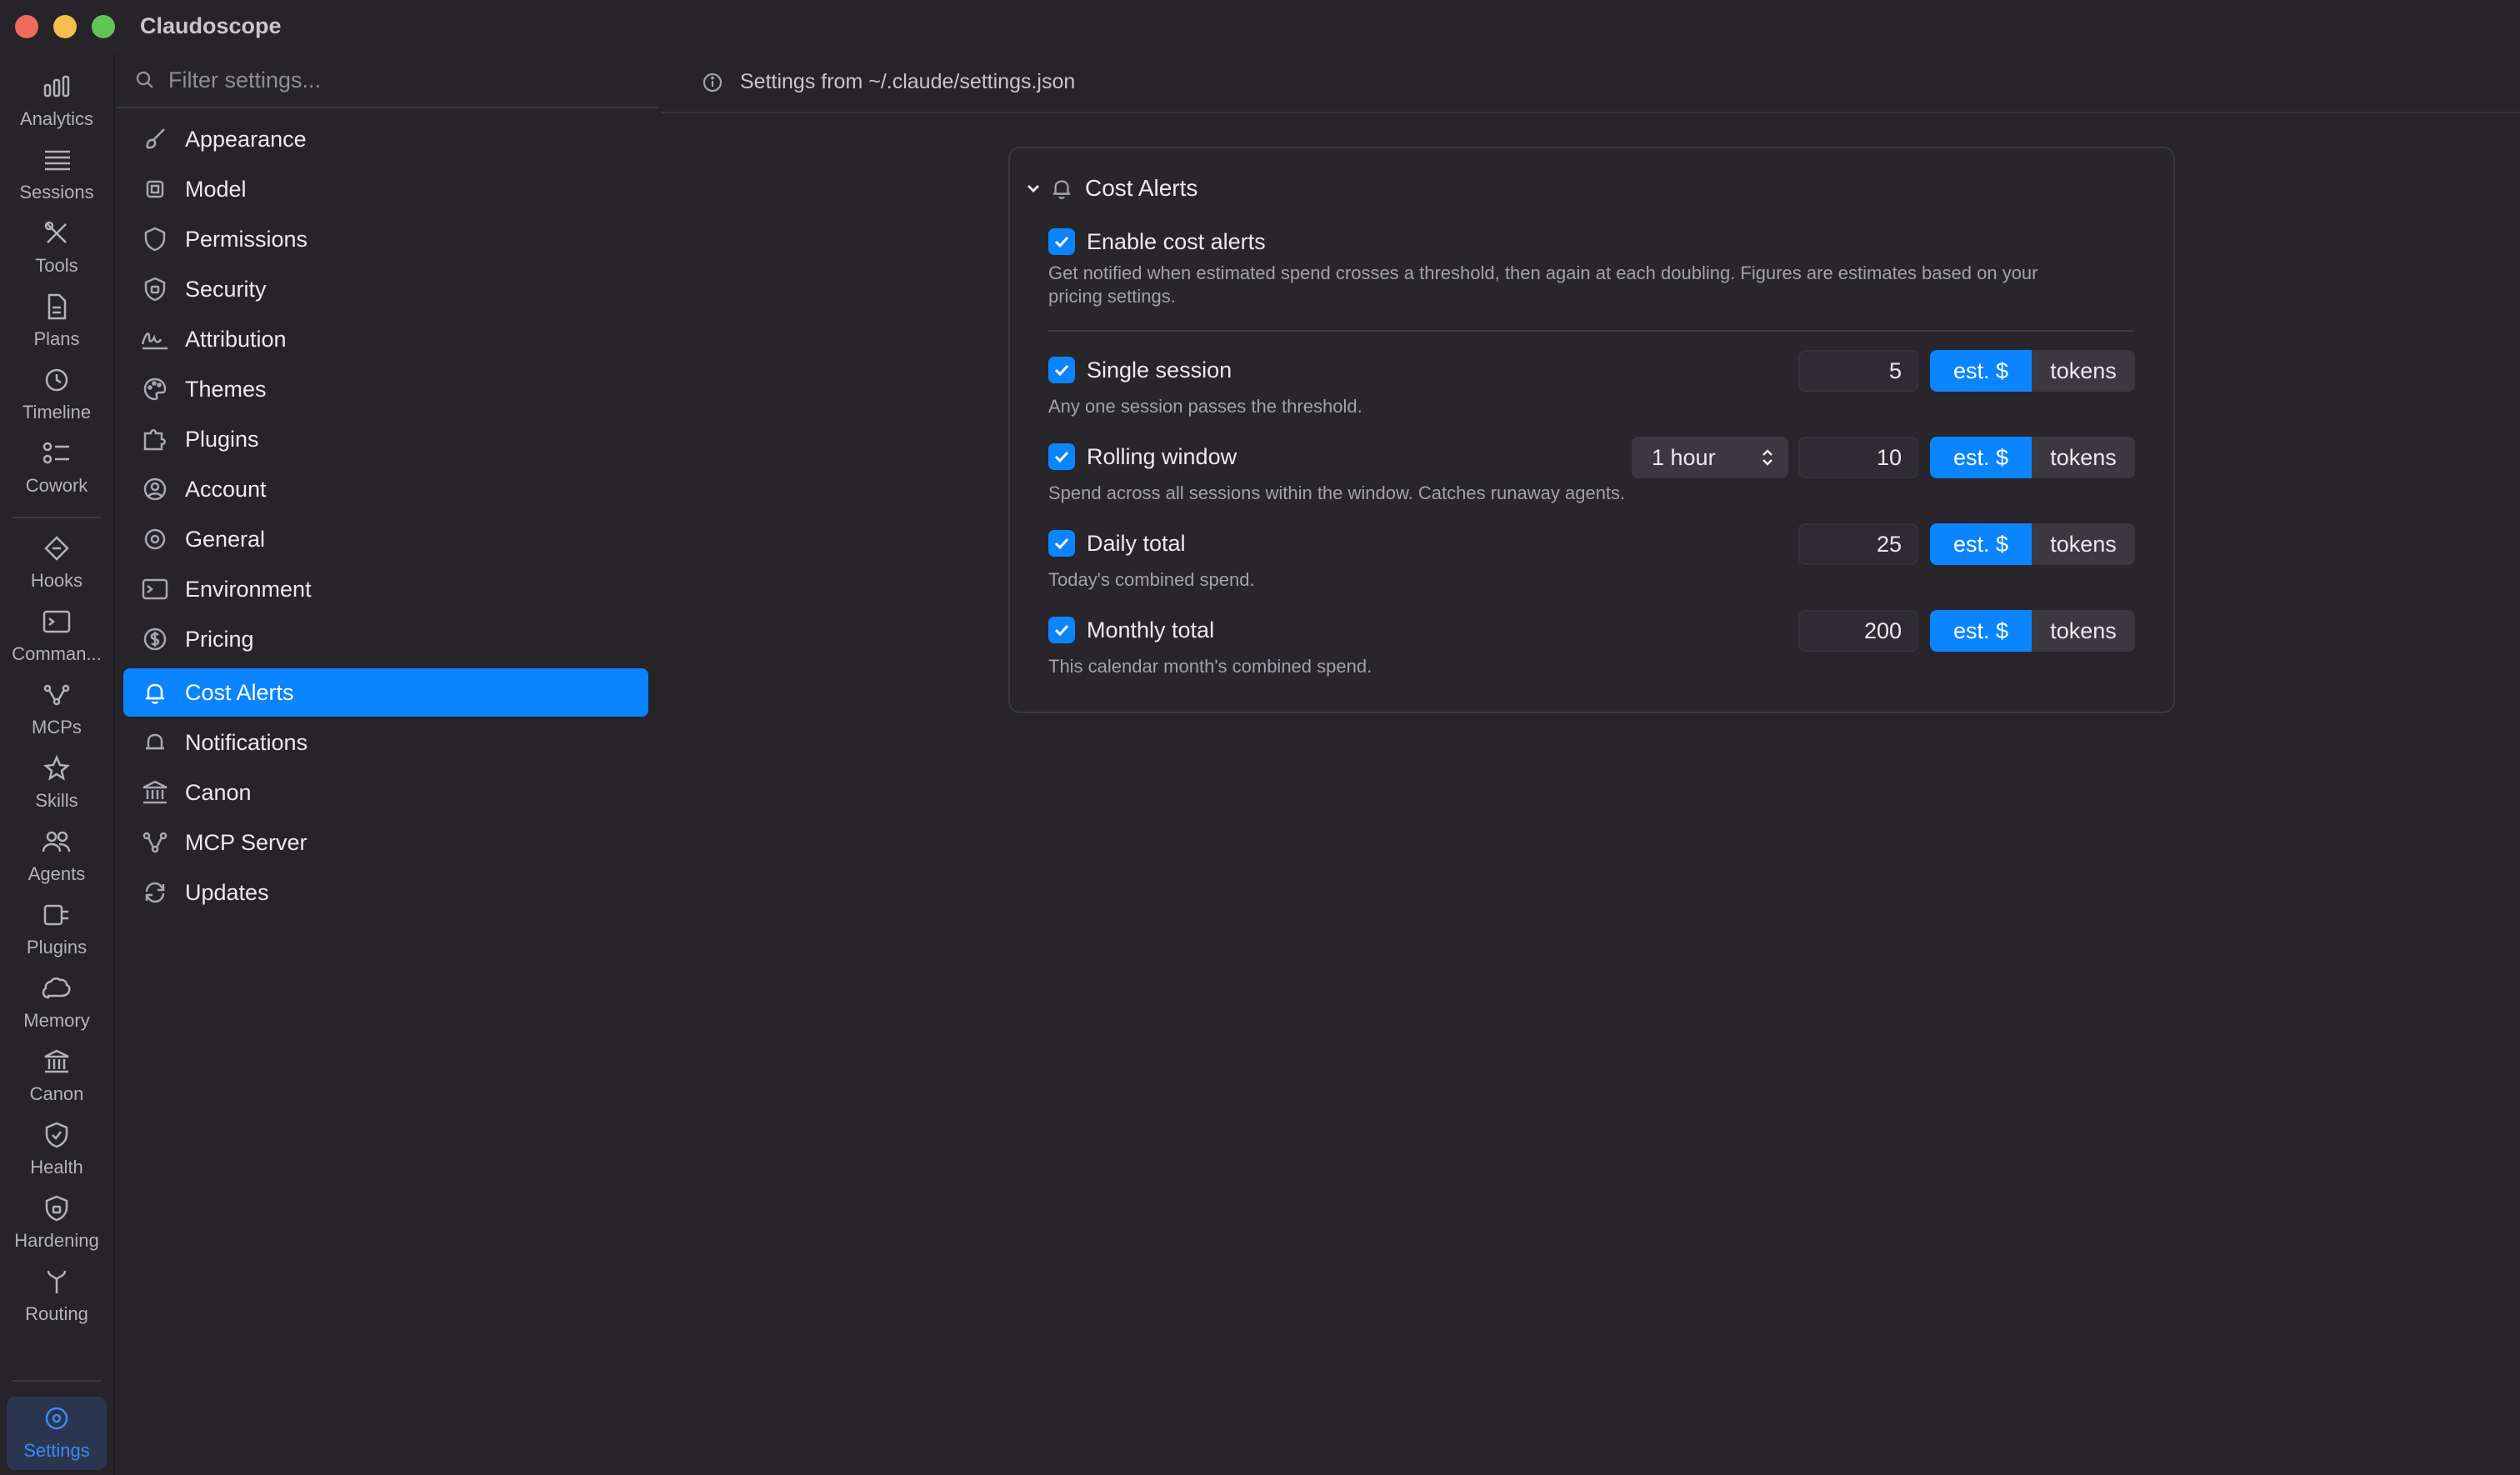  I want to click on nav-item-mcp-server: MCP Server, so click(385, 842).